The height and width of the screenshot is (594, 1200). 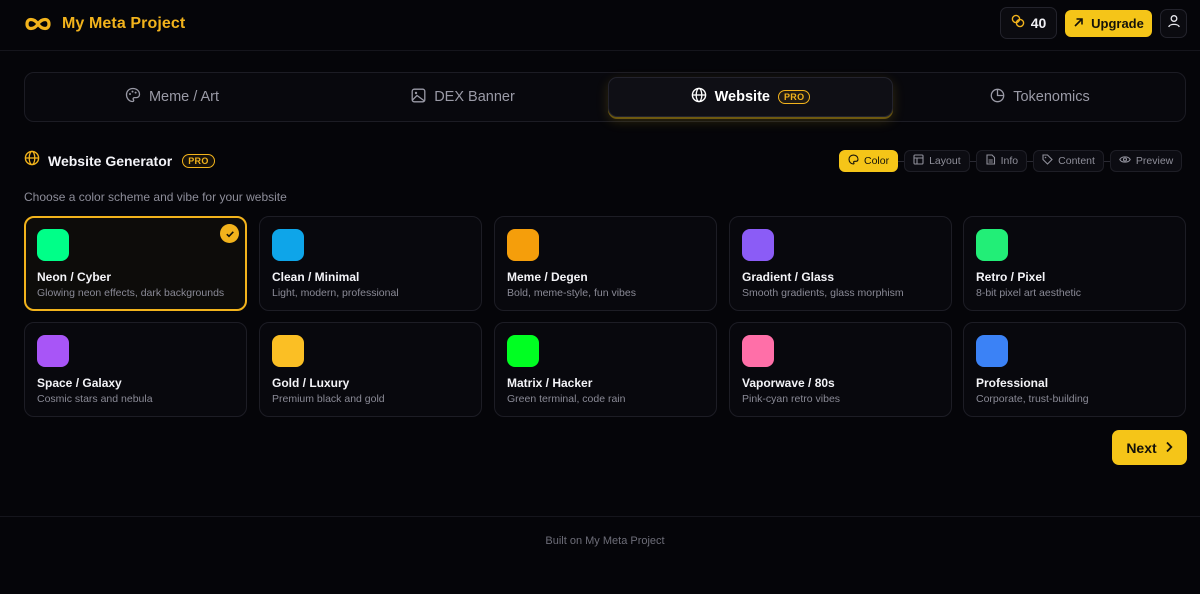 What do you see at coordinates (823, 293) in the screenshot?
I see `scheme-description: Smooth gradients, glass morphism` at bounding box center [823, 293].